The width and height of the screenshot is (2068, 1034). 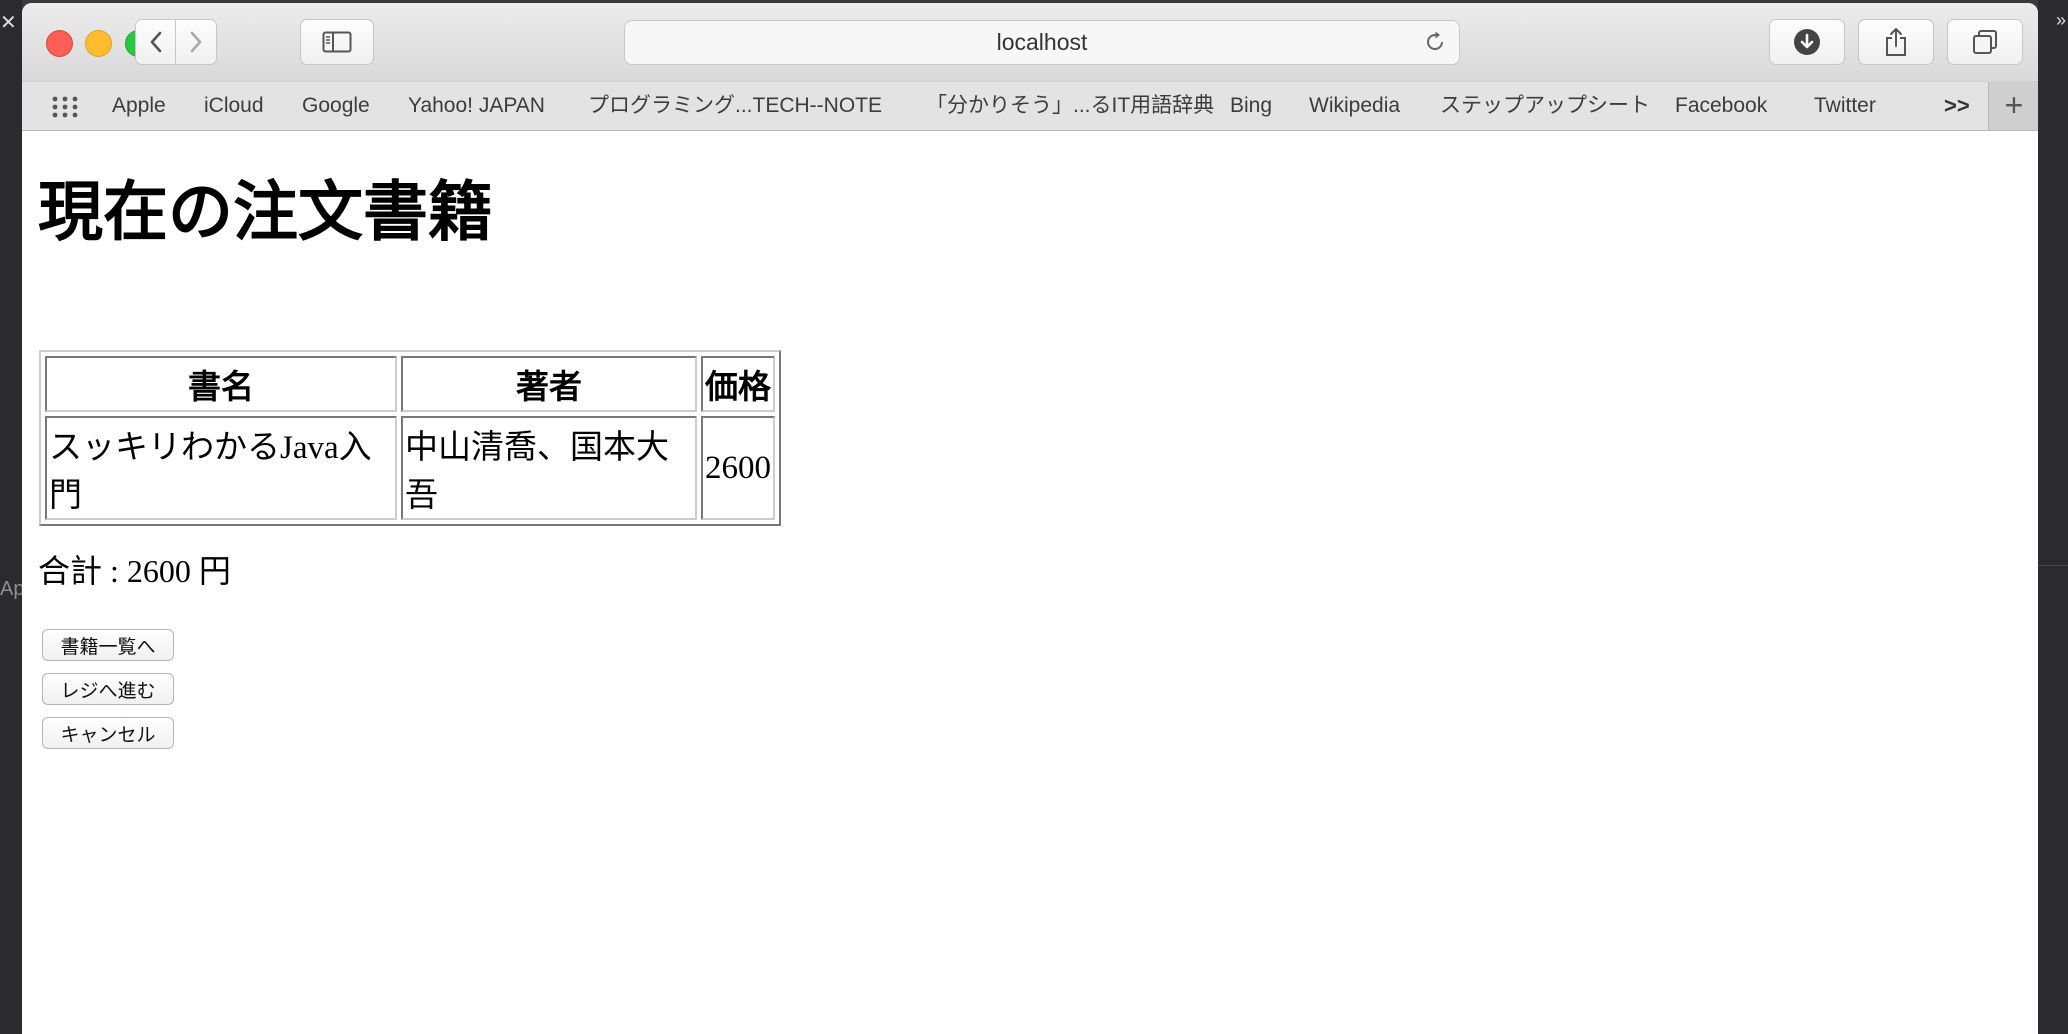 I want to click on table-row: スッキリわかるJava入門 中山清喬、国本大吾 2600, so click(x=410, y=468).